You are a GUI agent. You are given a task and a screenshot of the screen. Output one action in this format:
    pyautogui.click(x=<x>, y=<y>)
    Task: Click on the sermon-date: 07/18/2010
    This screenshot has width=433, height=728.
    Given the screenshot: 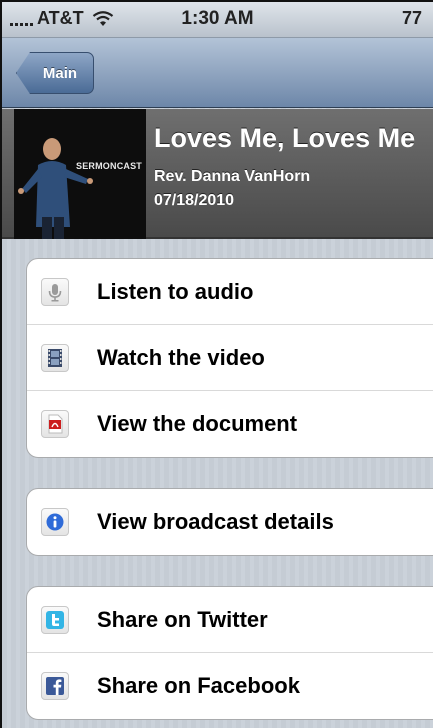 What is the action you would take?
    pyautogui.click(x=194, y=200)
    